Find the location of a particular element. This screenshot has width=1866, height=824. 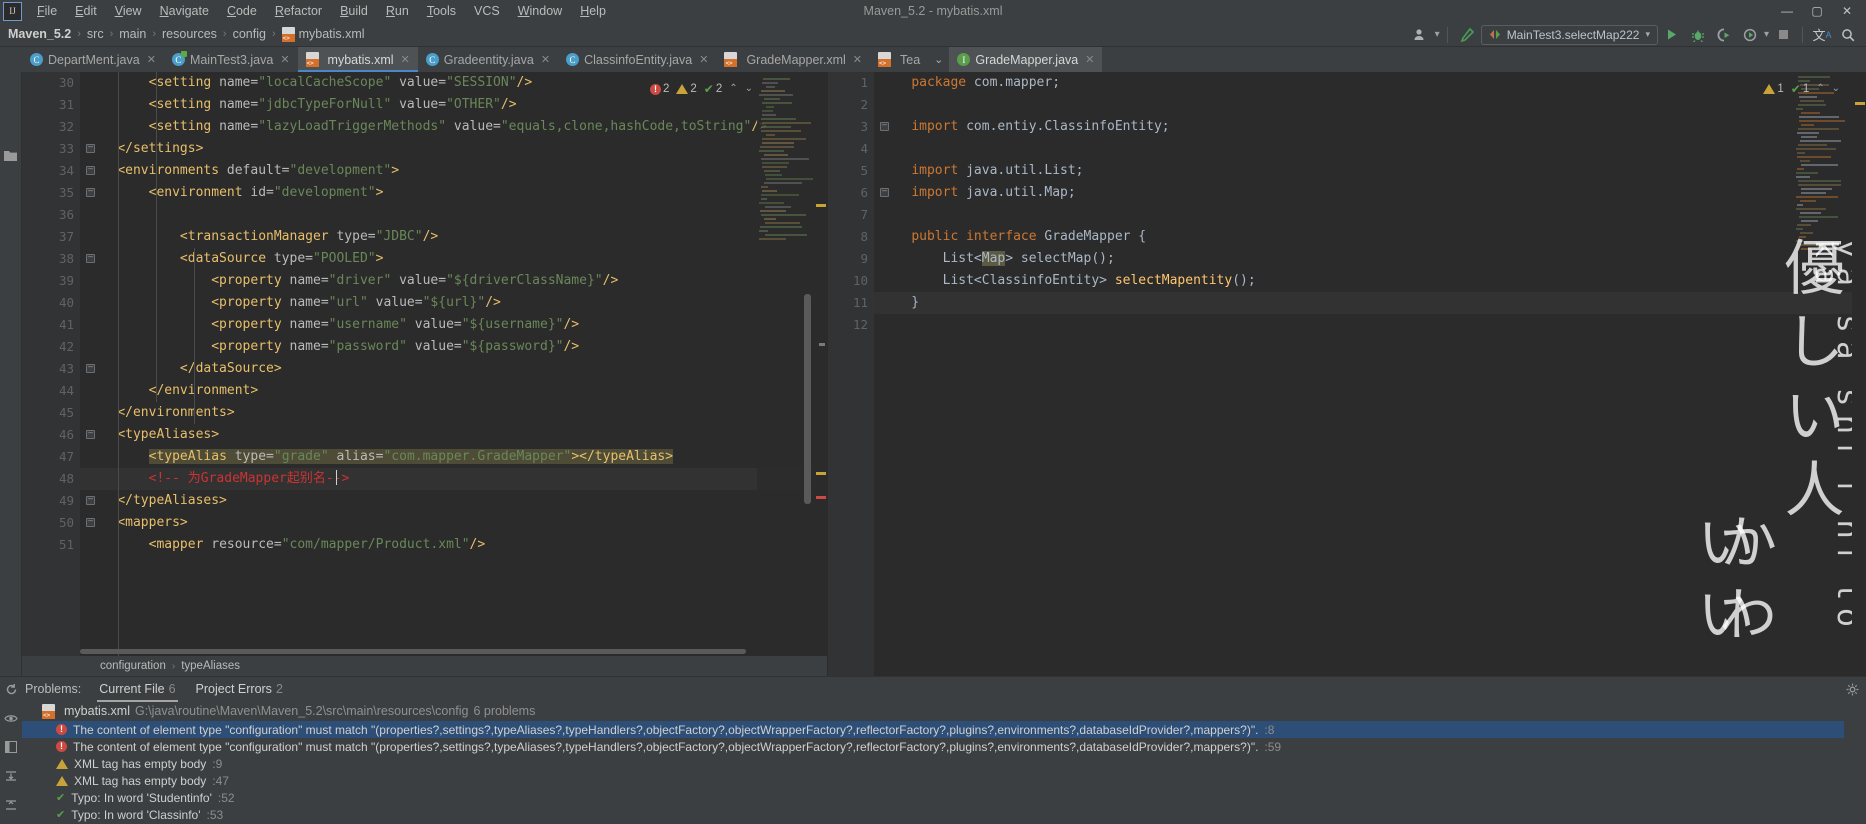

typo-count: ✔ 2 is located at coordinates (713, 89).